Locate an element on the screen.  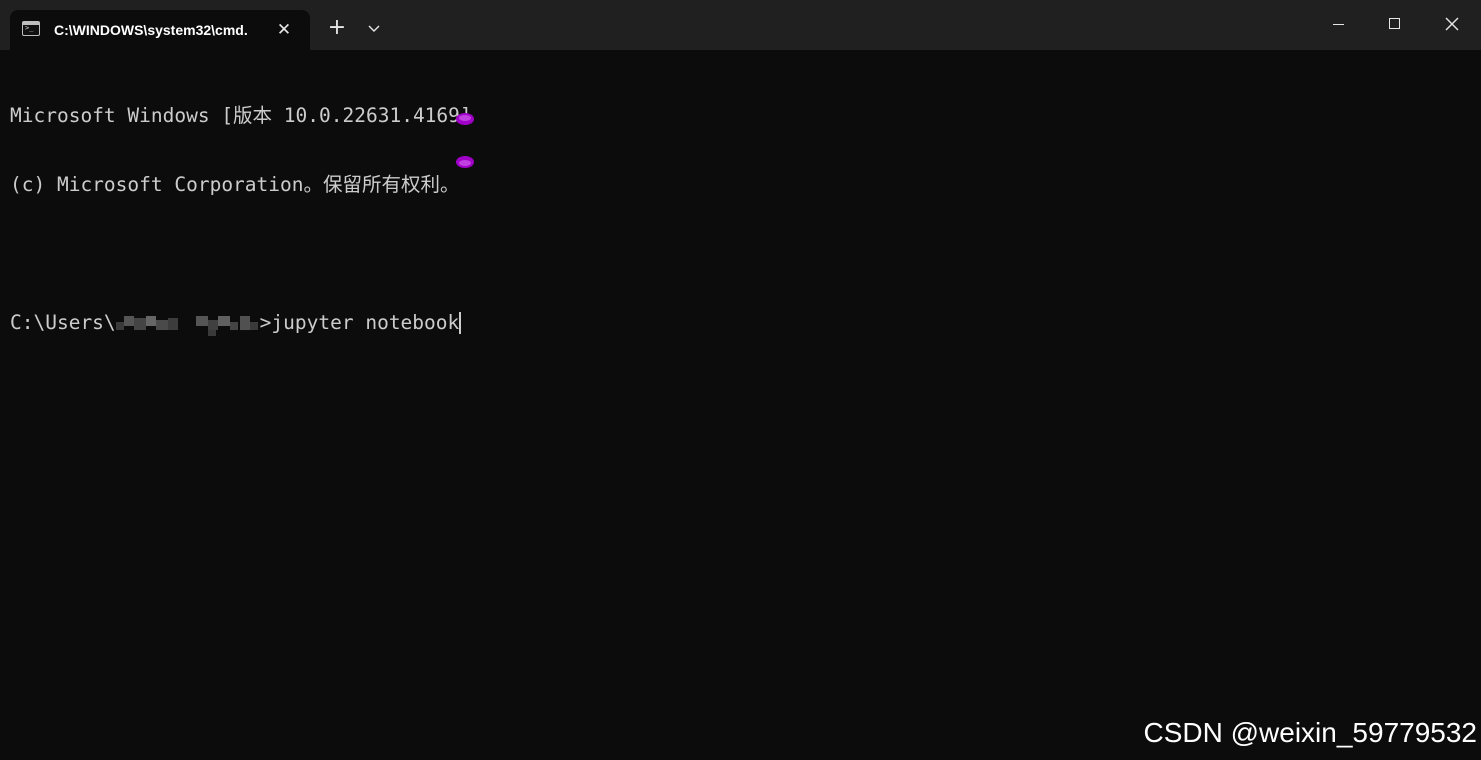
new-tab-button: + is located at coordinates (337, 28).